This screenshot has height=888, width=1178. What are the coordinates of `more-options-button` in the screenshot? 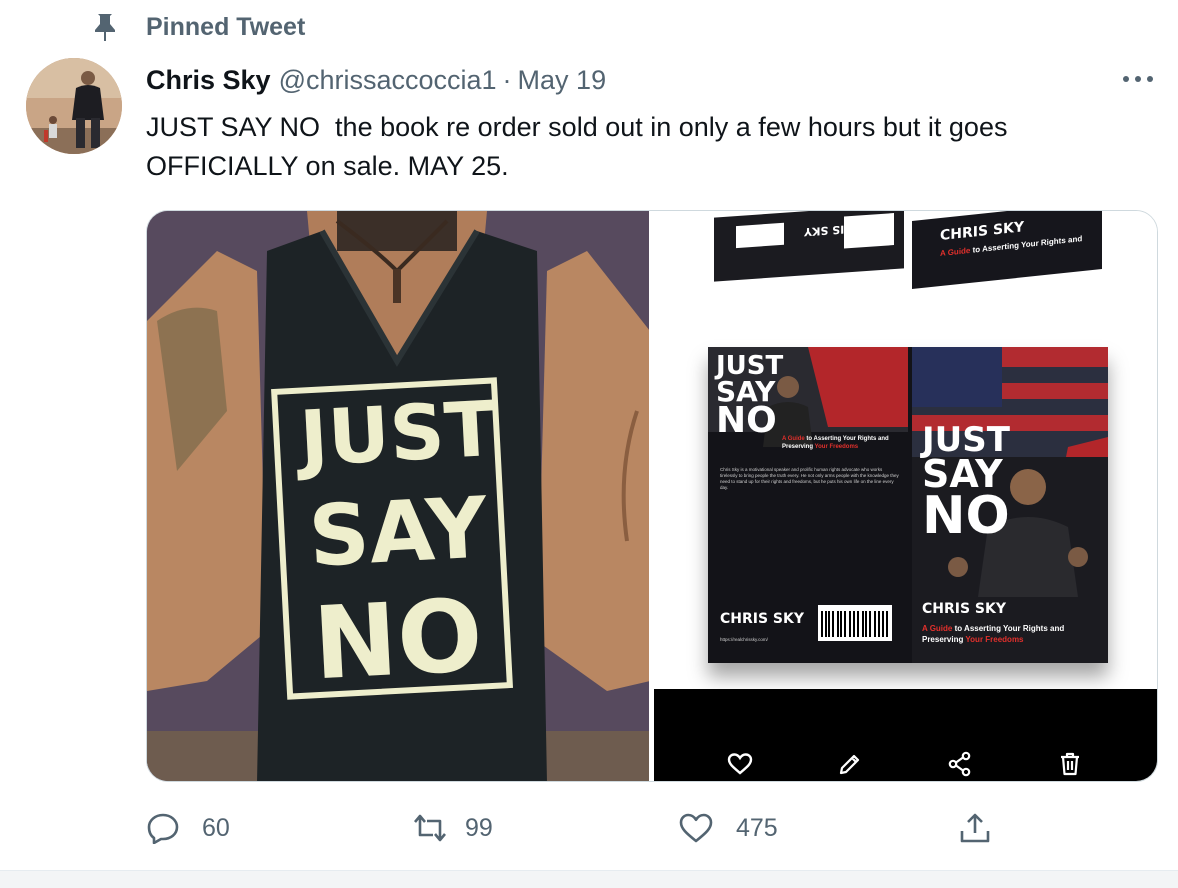 It's located at (1138, 79).